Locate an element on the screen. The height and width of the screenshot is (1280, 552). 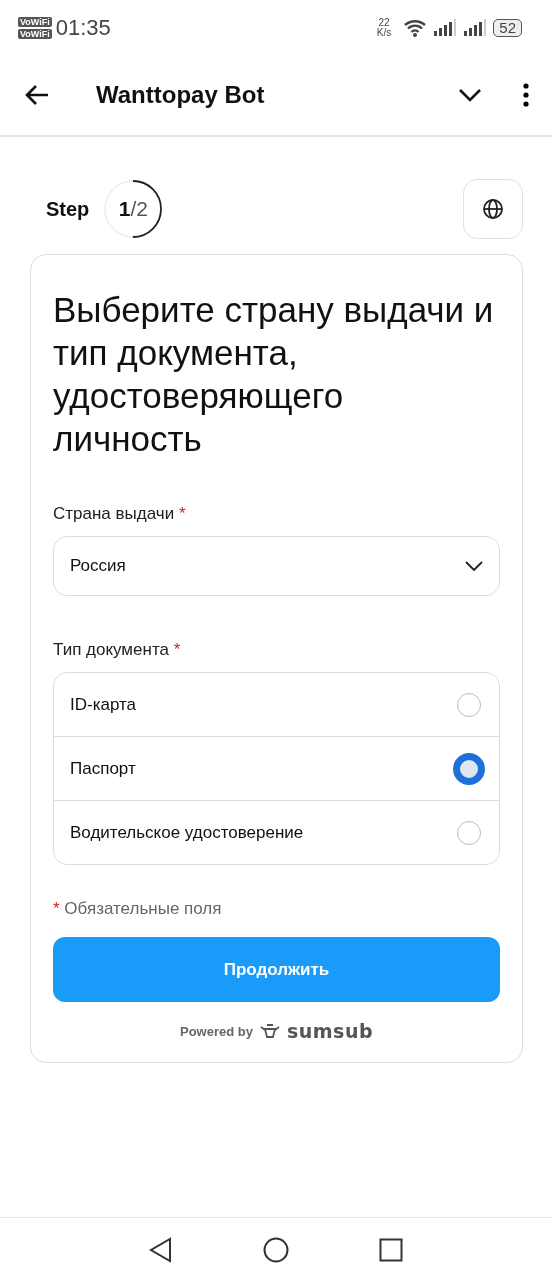
language-button is located at coordinates (493, 209).